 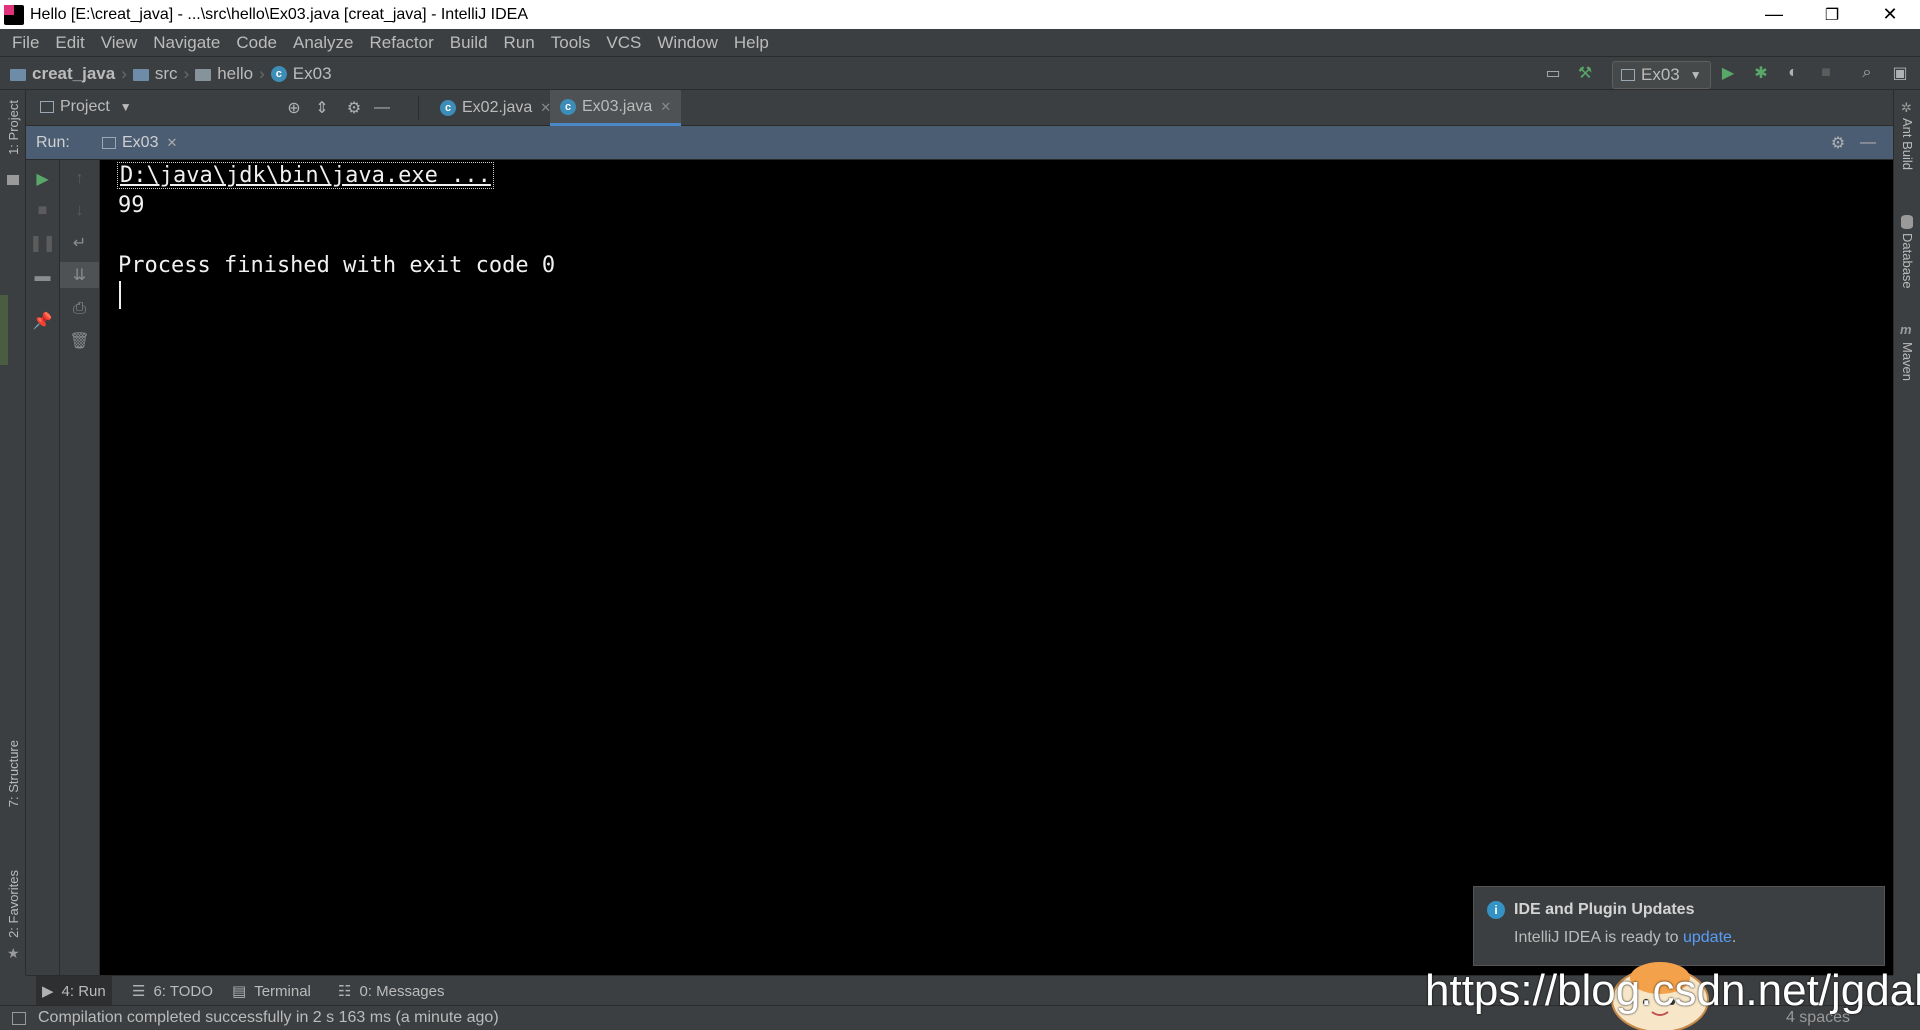 What do you see at coordinates (73, 74) in the screenshot?
I see `breadcrumb-project: creat_java` at bounding box center [73, 74].